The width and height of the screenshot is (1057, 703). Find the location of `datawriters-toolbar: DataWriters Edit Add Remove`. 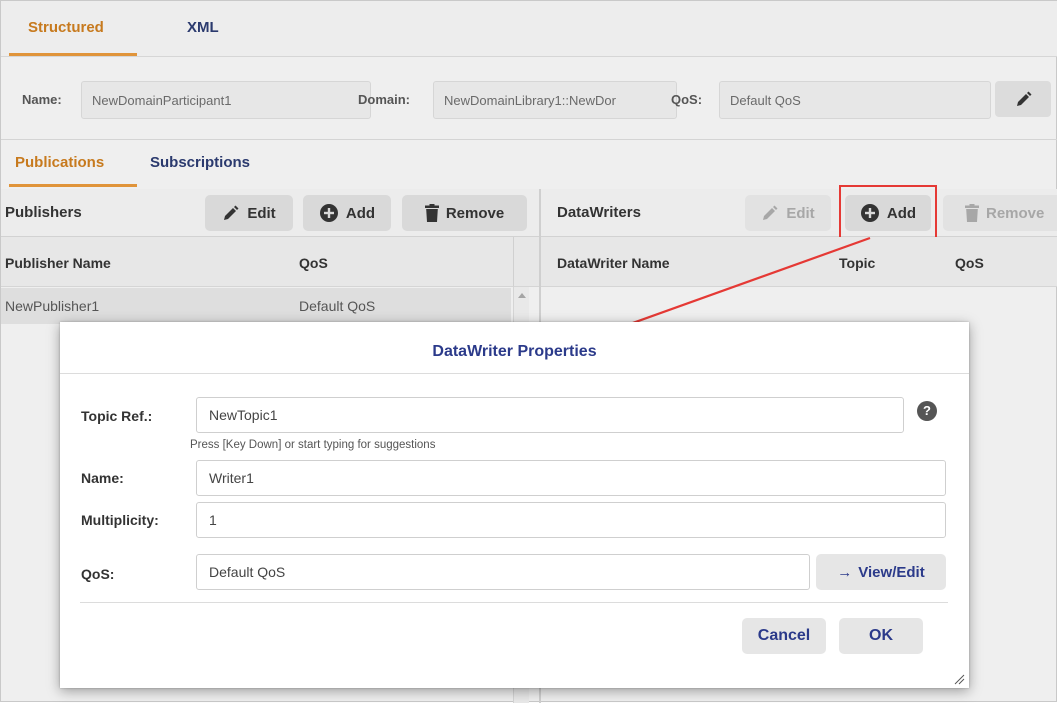

datawriters-toolbar: DataWriters Edit Add Remove is located at coordinates (799, 213).